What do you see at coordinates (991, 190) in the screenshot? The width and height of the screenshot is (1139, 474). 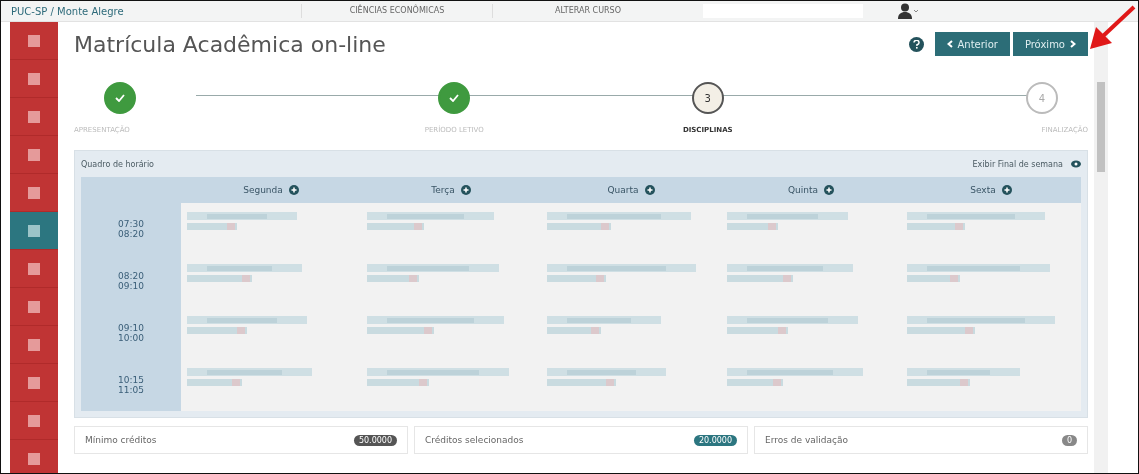 I see `day-header: Sexta` at bounding box center [991, 190].